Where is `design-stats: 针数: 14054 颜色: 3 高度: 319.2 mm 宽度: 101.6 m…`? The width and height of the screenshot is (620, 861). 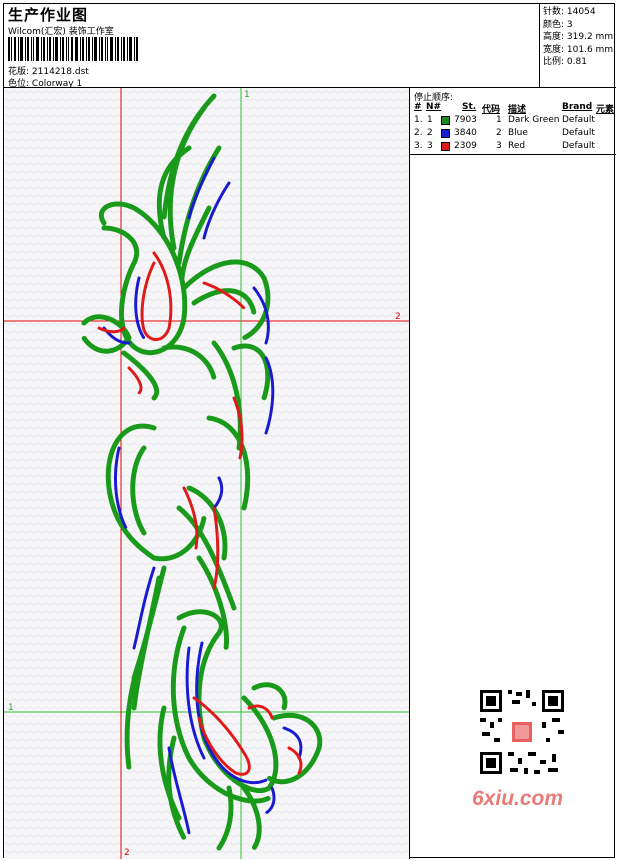 design-stats: 针数: 14054 颜色: 3 高度: 319.2 mm 宽度: 101.6 m… is located at coordinates (578, 46).